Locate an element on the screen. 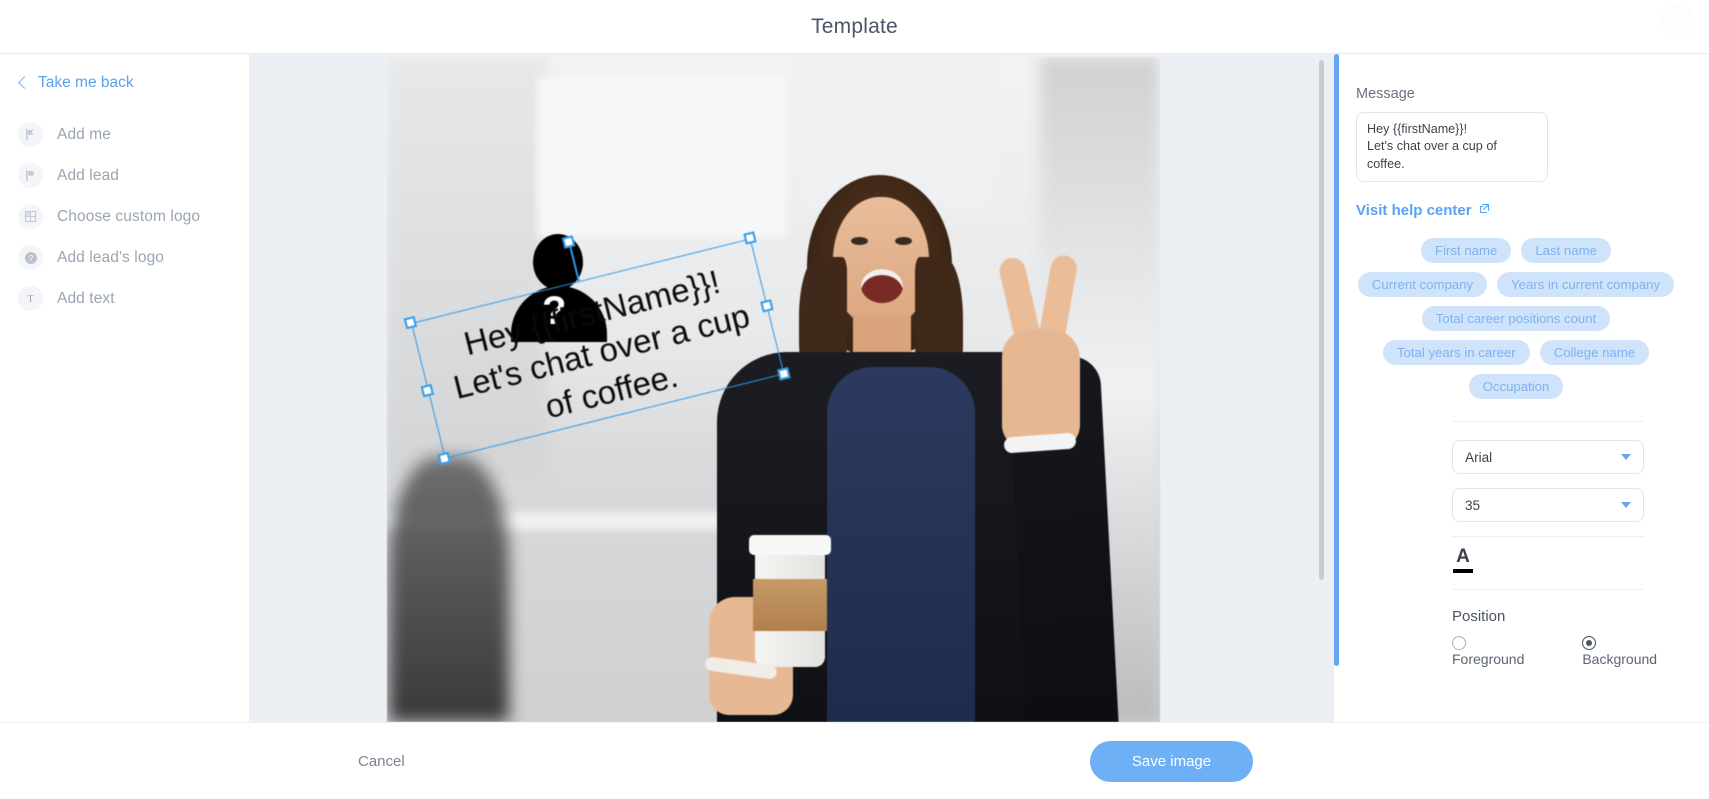  photo-subject-eye-right is located at coordinates (903, 241).